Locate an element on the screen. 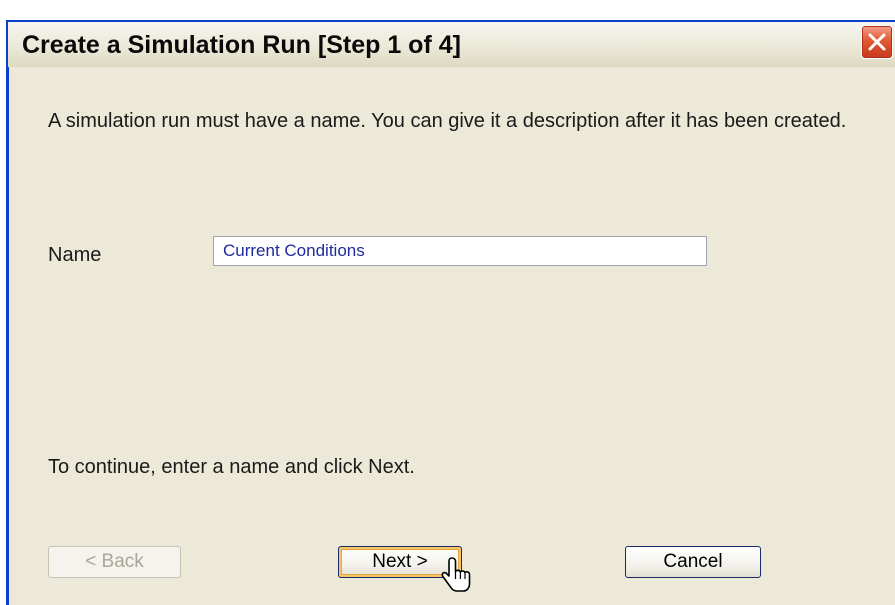 Image resolution: width=895 pixels, height=605 pixels. cancel-button: Cancel is located at coordinates (693, 562).